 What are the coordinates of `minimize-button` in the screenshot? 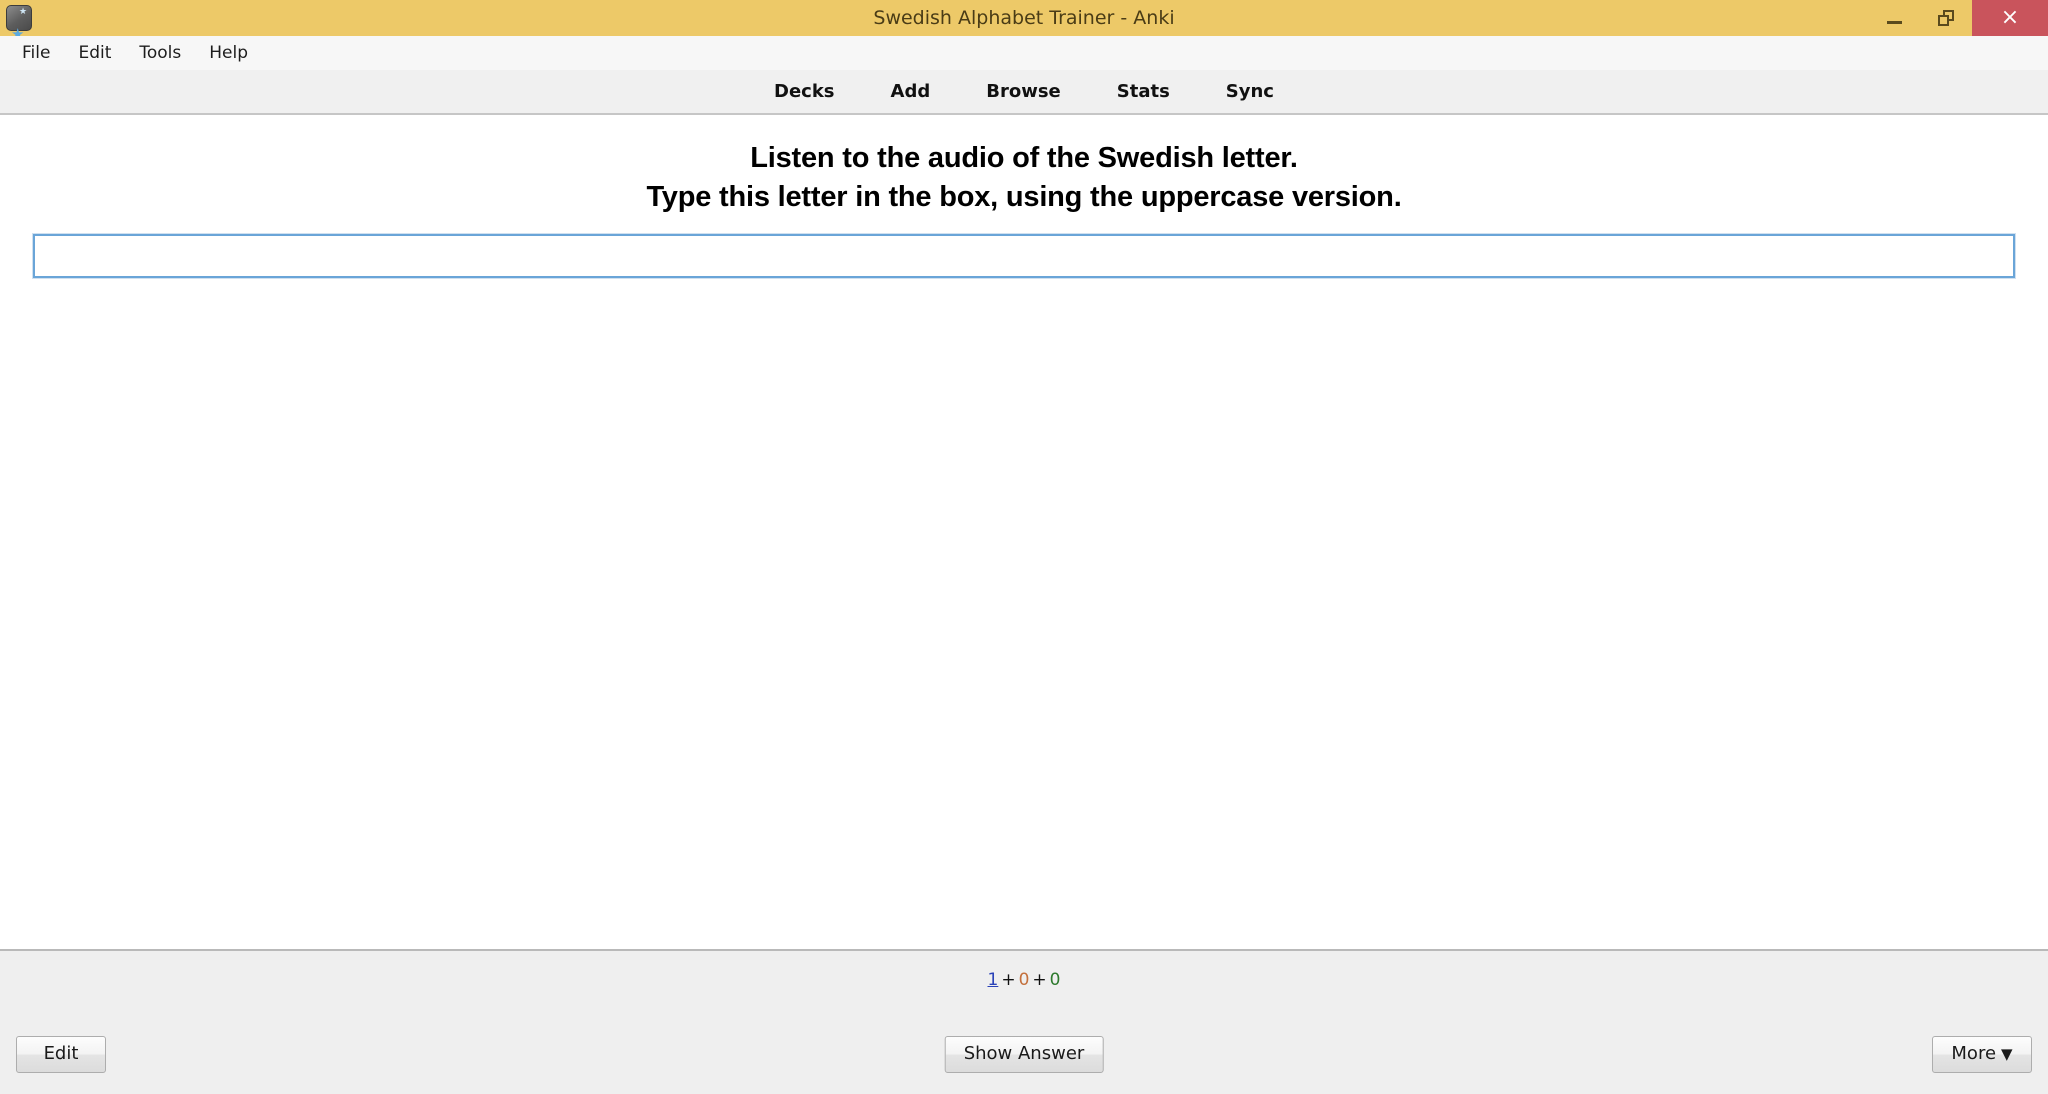 It's located at (1894, 18).